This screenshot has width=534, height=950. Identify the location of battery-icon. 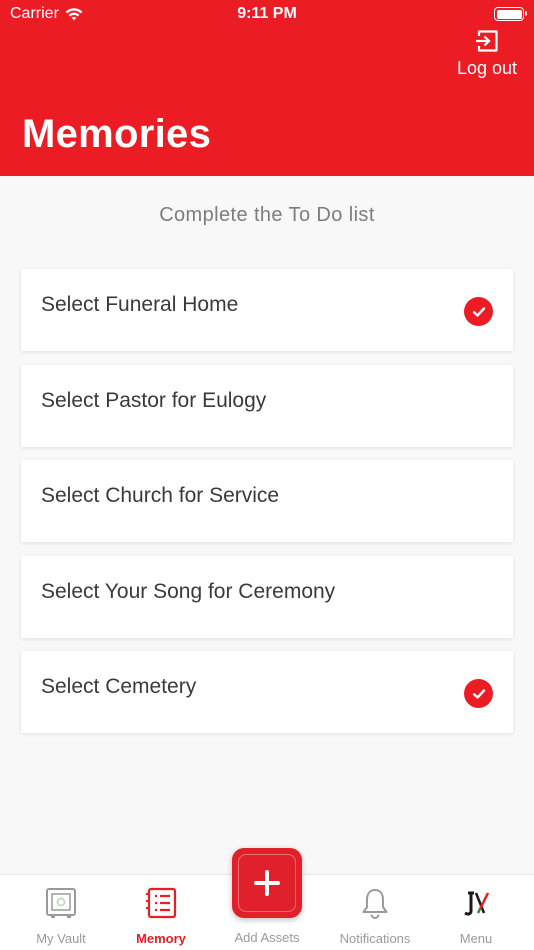
(510, 14).